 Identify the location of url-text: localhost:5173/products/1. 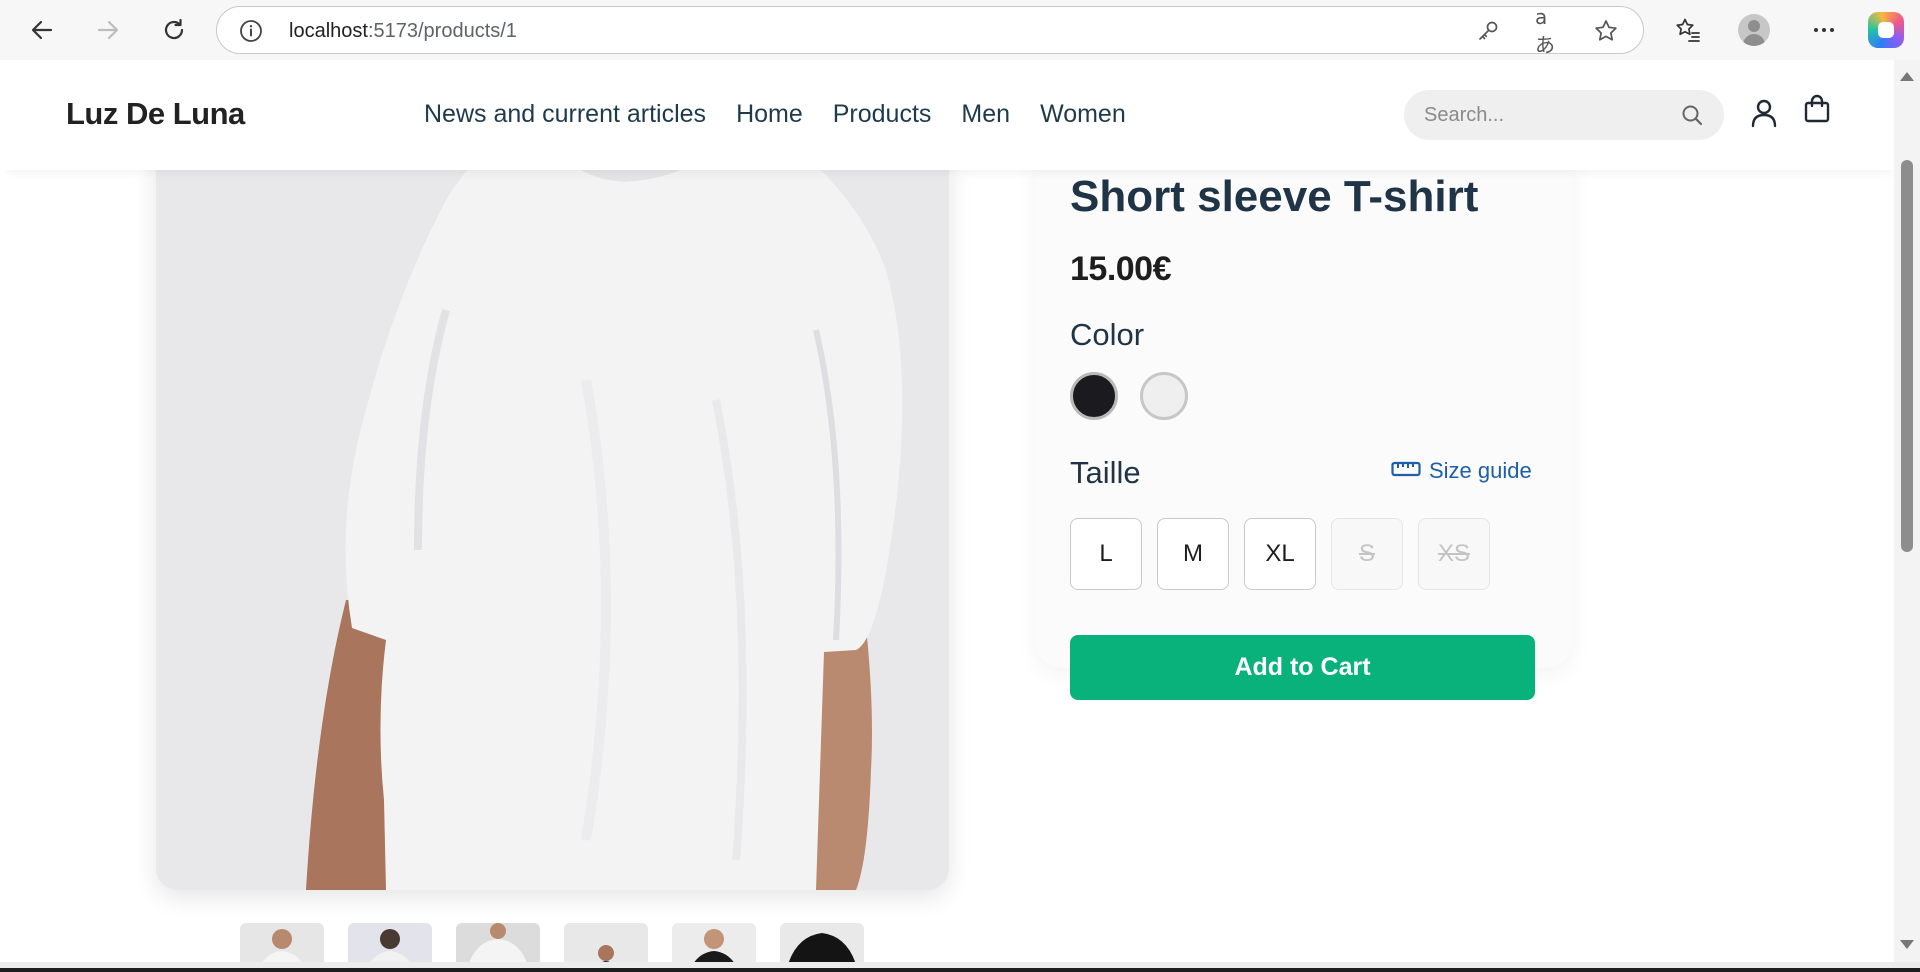
(403, 31).